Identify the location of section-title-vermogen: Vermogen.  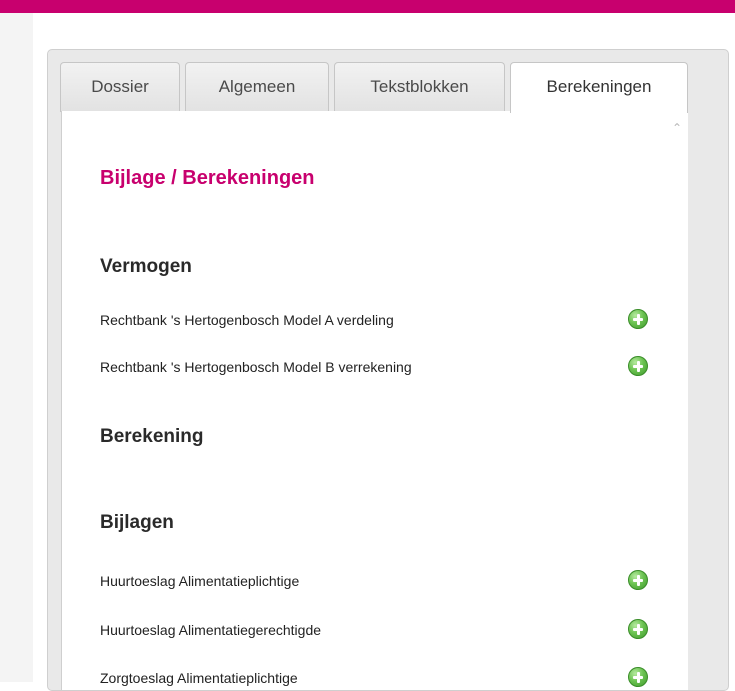
(146, 266).